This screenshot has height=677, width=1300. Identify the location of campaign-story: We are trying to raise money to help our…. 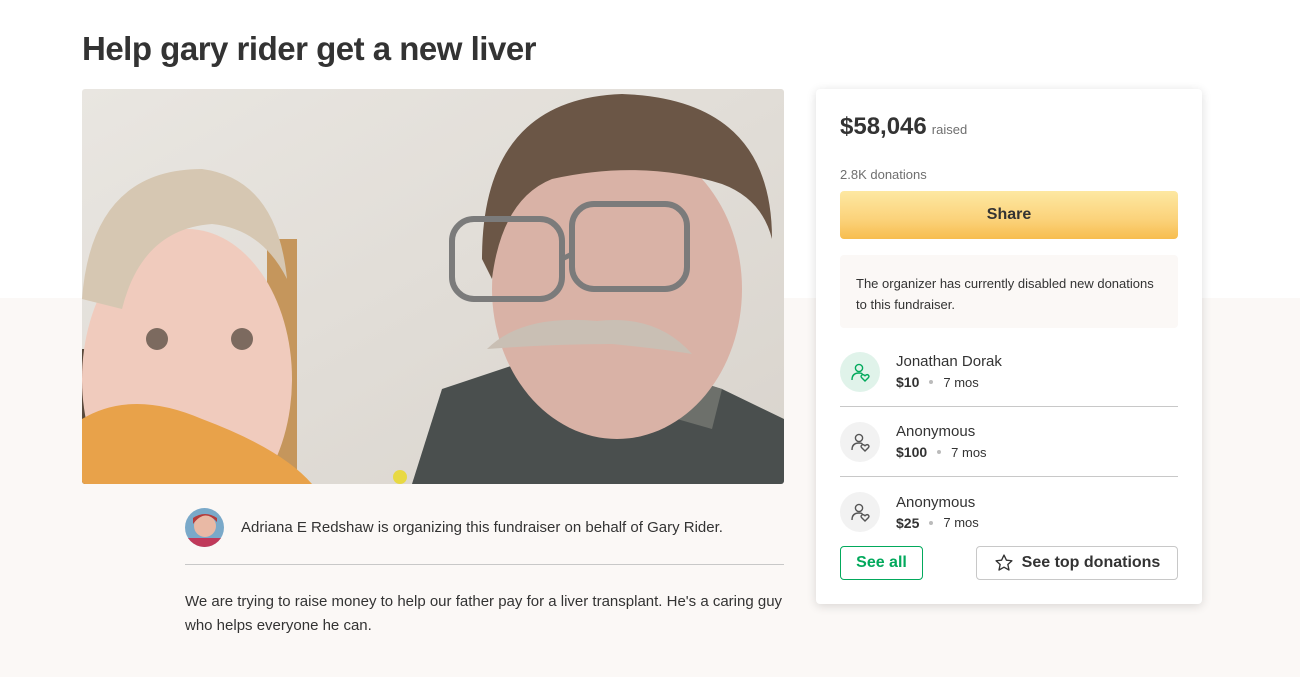
(484, 613).